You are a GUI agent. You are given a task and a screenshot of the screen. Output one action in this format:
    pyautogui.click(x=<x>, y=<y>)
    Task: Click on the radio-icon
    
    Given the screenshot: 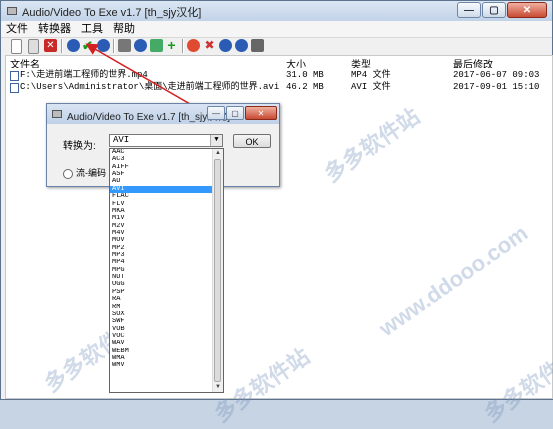 What is the action you would take?
    pyautogui.click(x=68, y=173)
    